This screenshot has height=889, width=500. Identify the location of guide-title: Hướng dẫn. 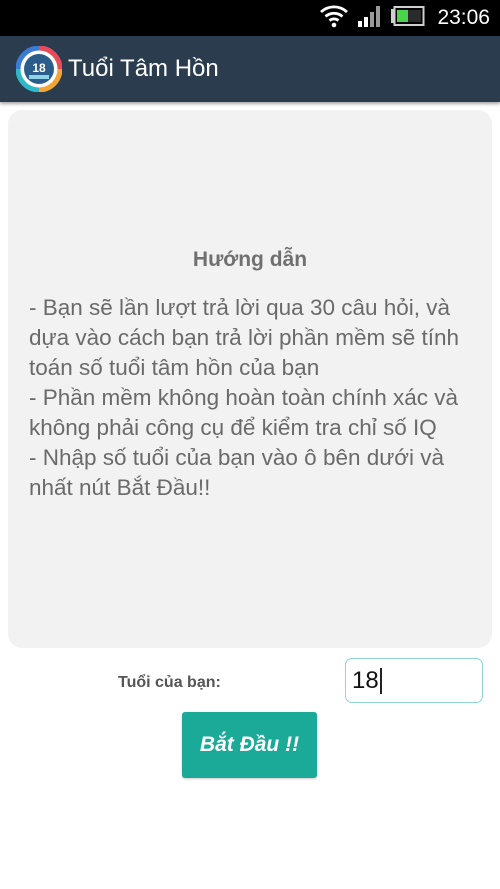
(250, 259).